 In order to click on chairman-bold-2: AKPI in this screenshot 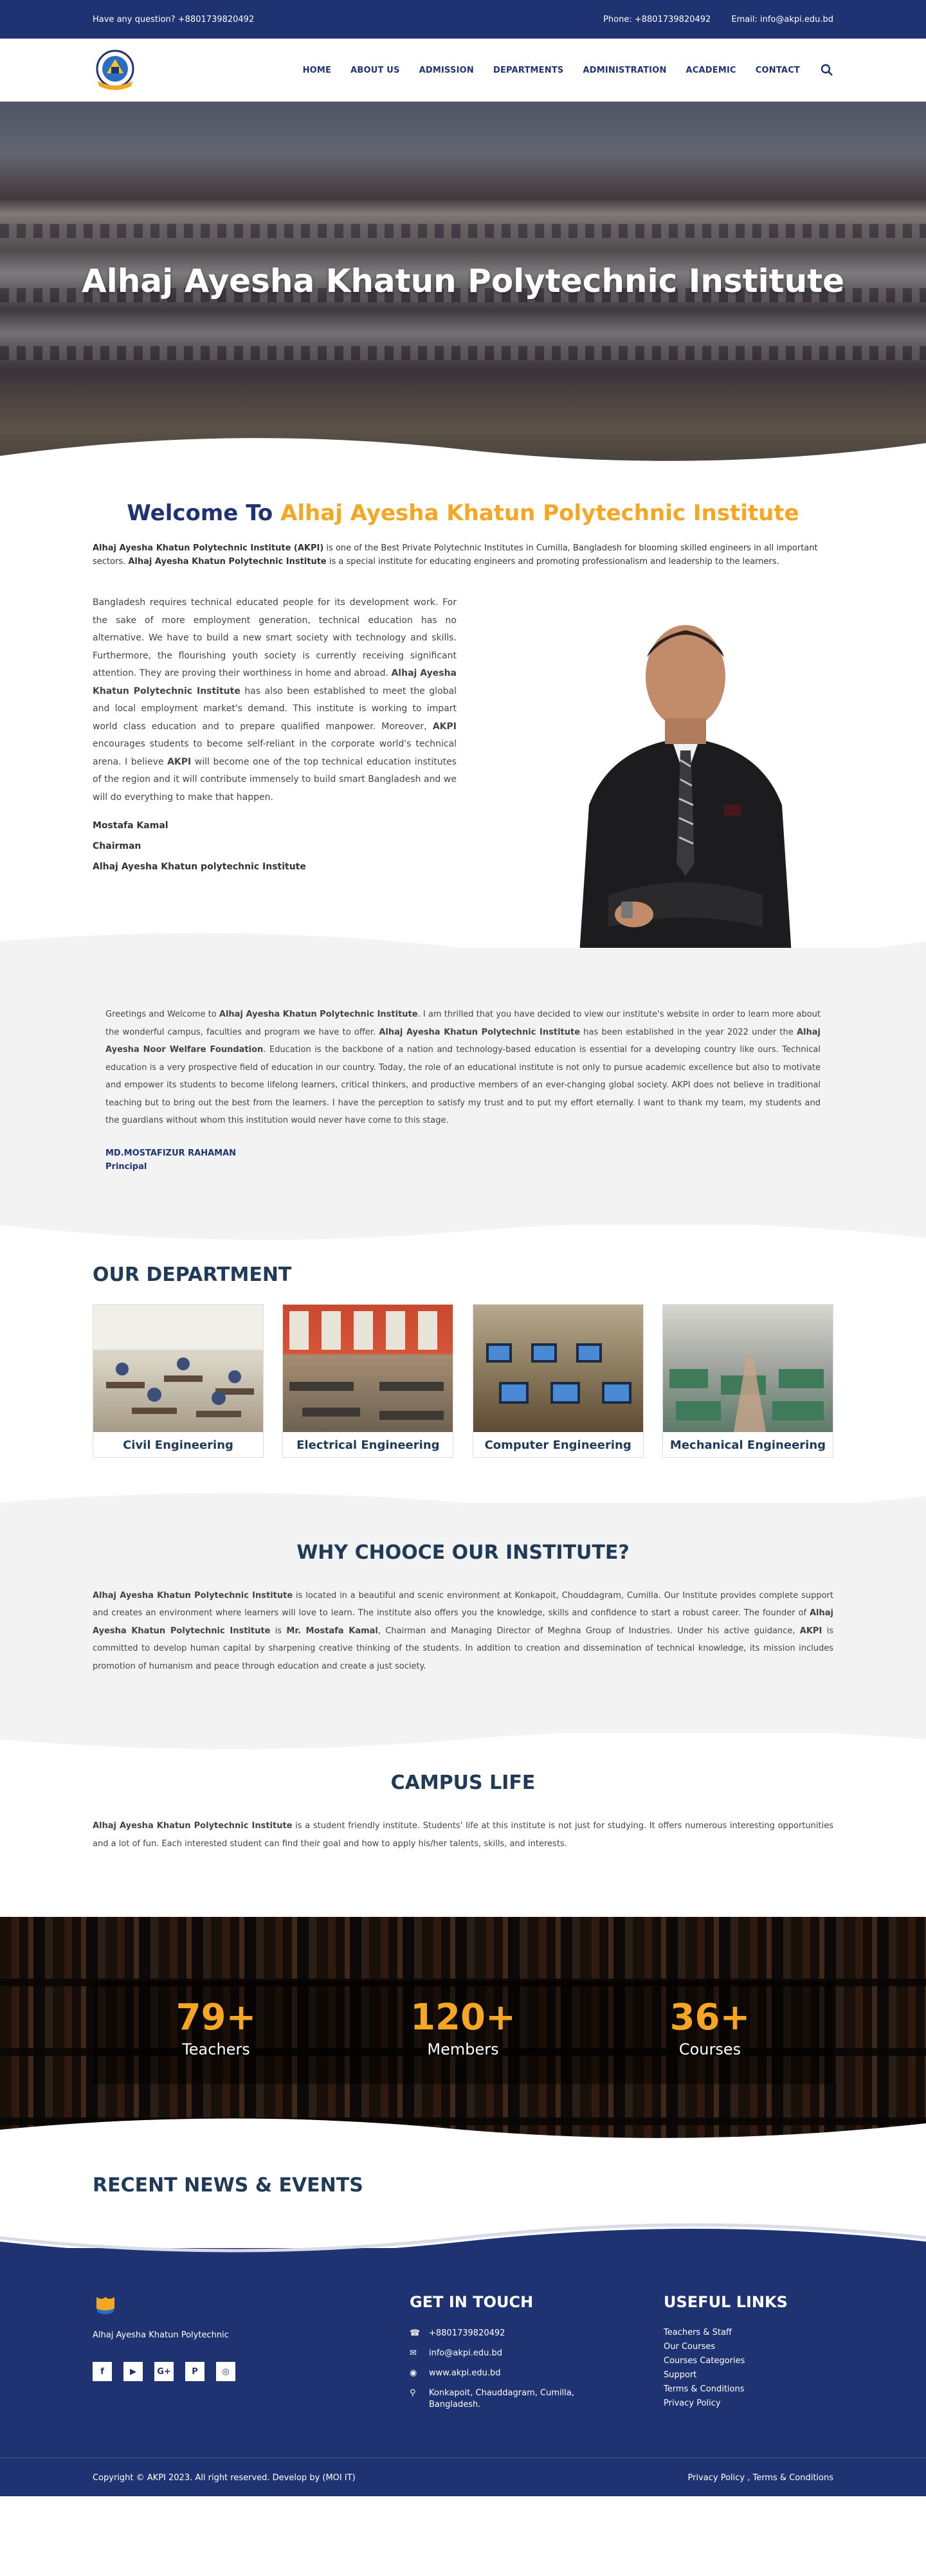, I will do `click(445, 726)`.